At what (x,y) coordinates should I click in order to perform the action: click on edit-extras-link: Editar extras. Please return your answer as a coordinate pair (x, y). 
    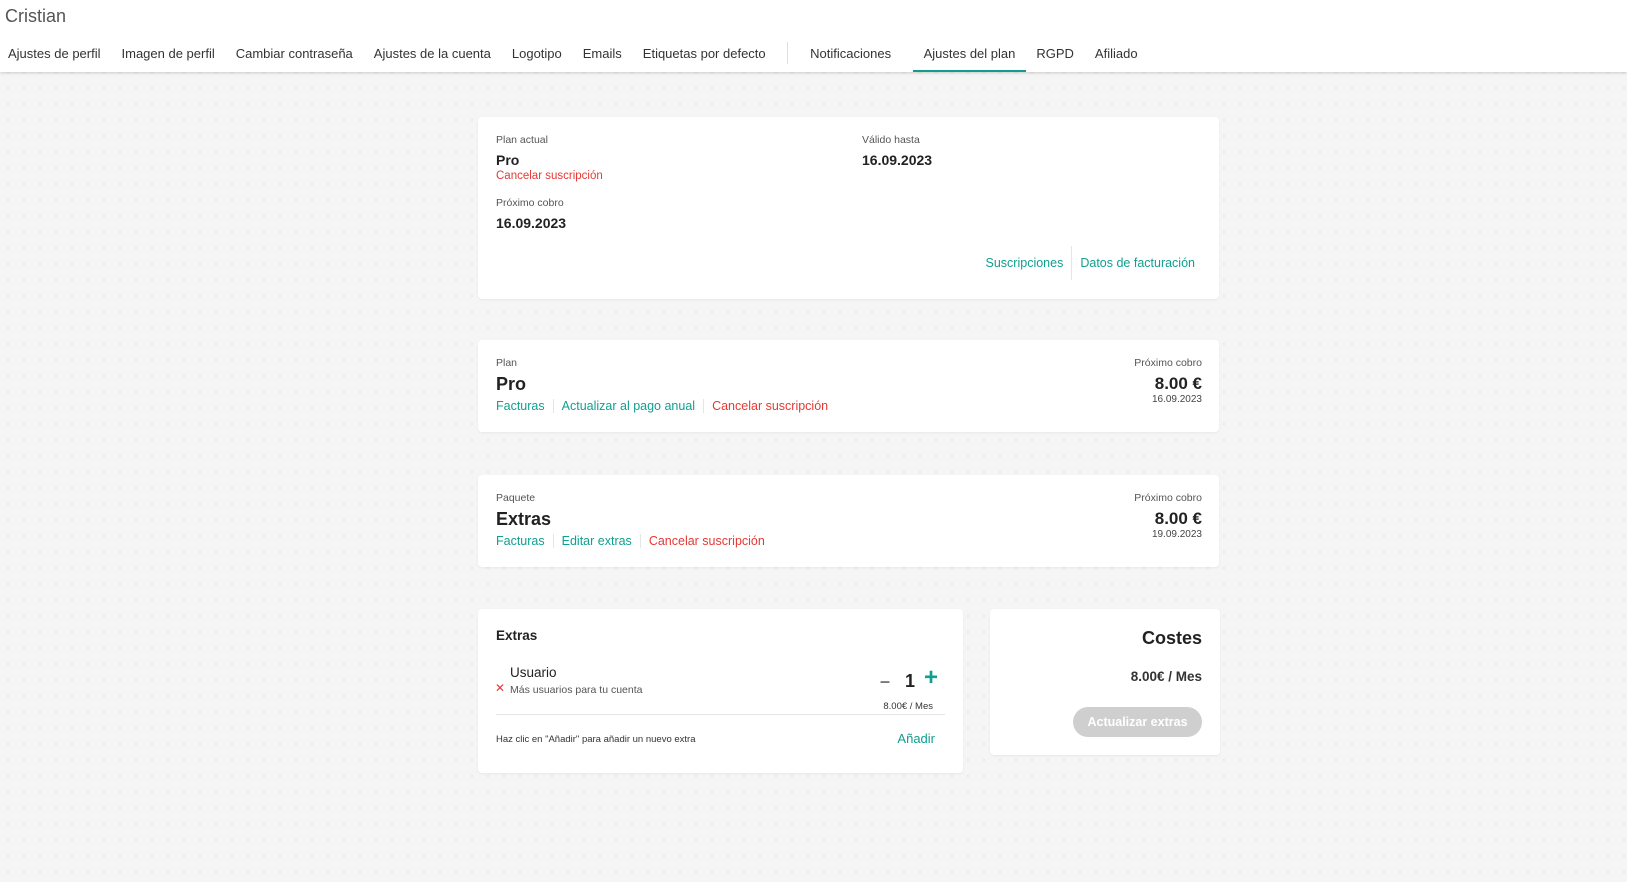
    Looking at the image, I should click on (597, 541).